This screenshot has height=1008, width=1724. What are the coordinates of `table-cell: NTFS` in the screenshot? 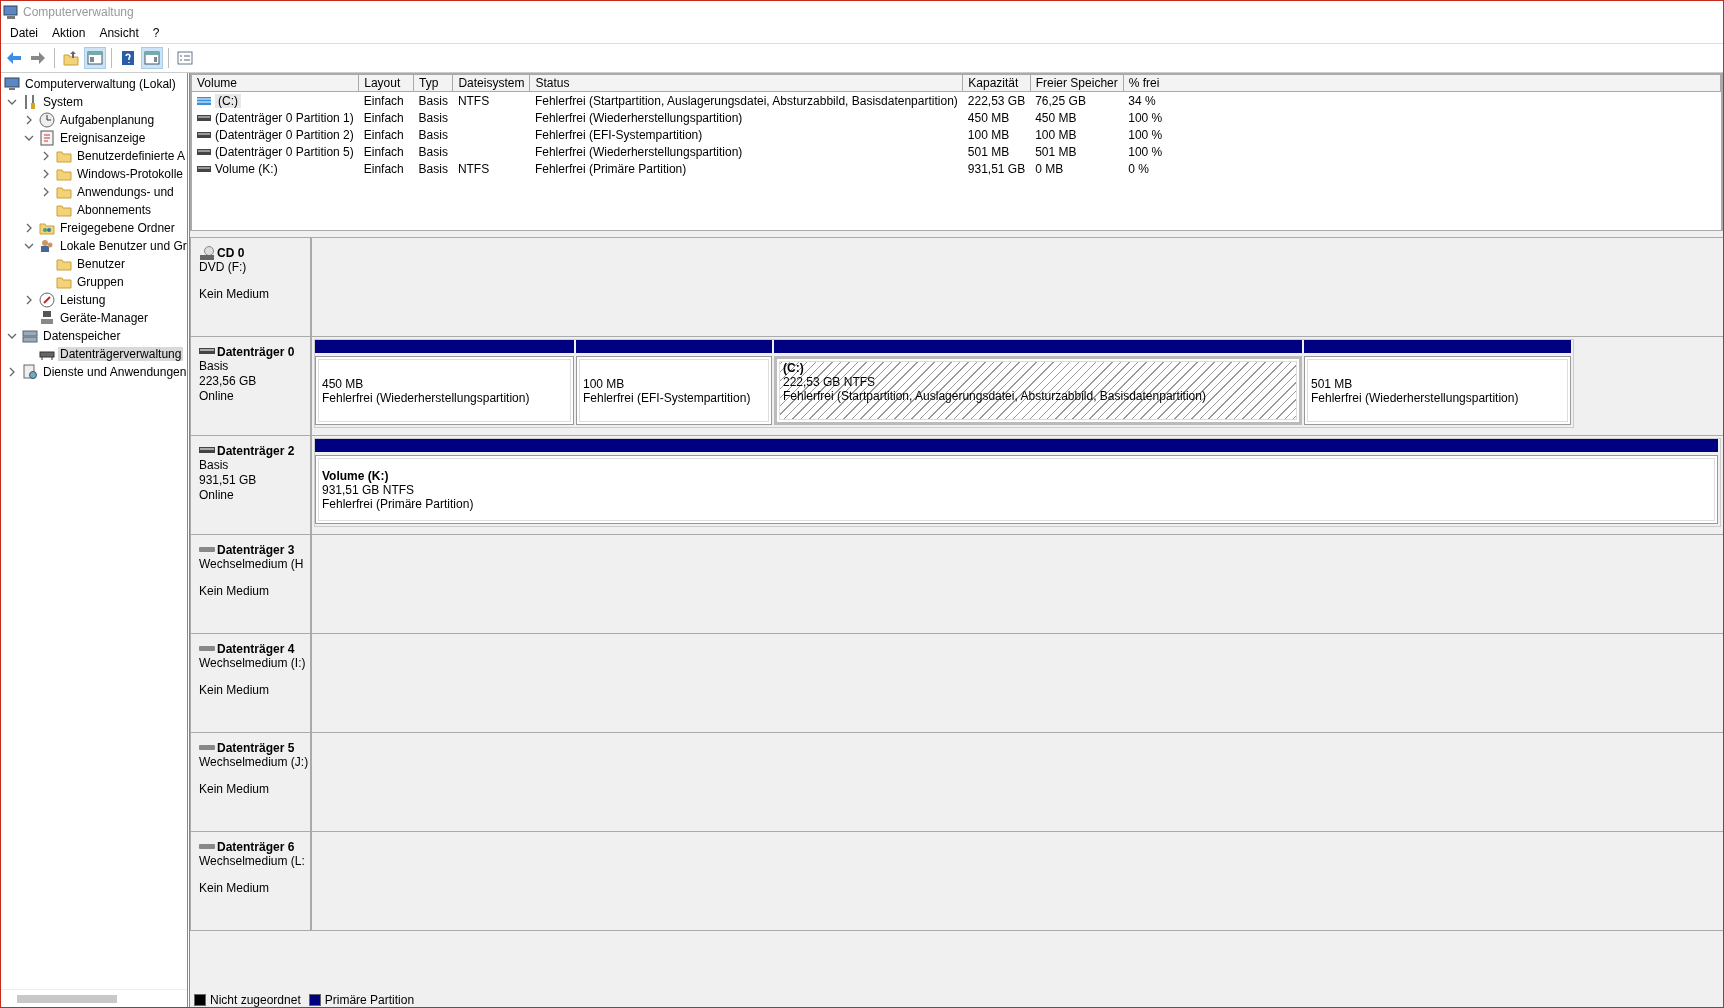 It's located at (473, 168).